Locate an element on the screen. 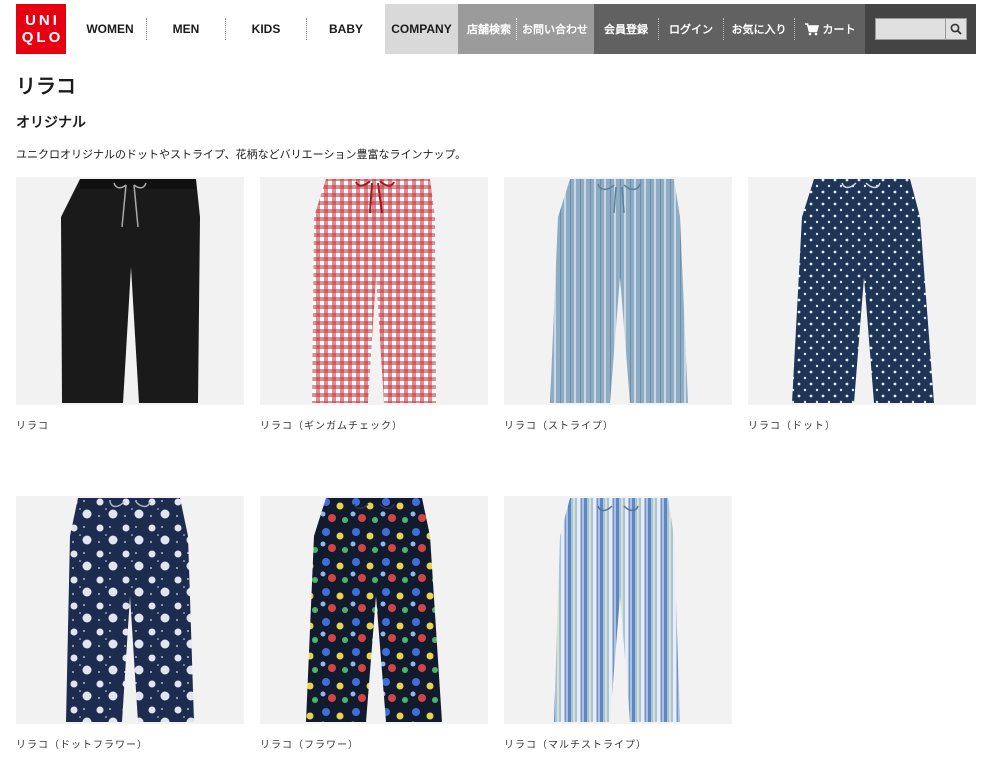  favorites-link: お気に入り is located at coordinates (759, 29).